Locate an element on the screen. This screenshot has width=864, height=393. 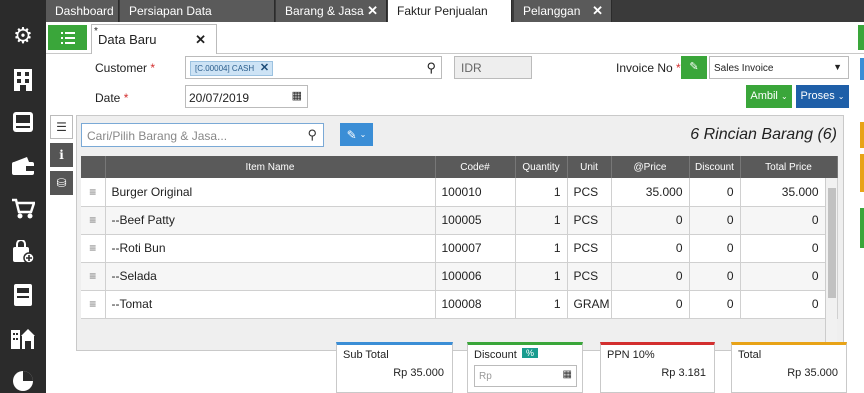
inbox-icon is located at coordinates (23, 122).